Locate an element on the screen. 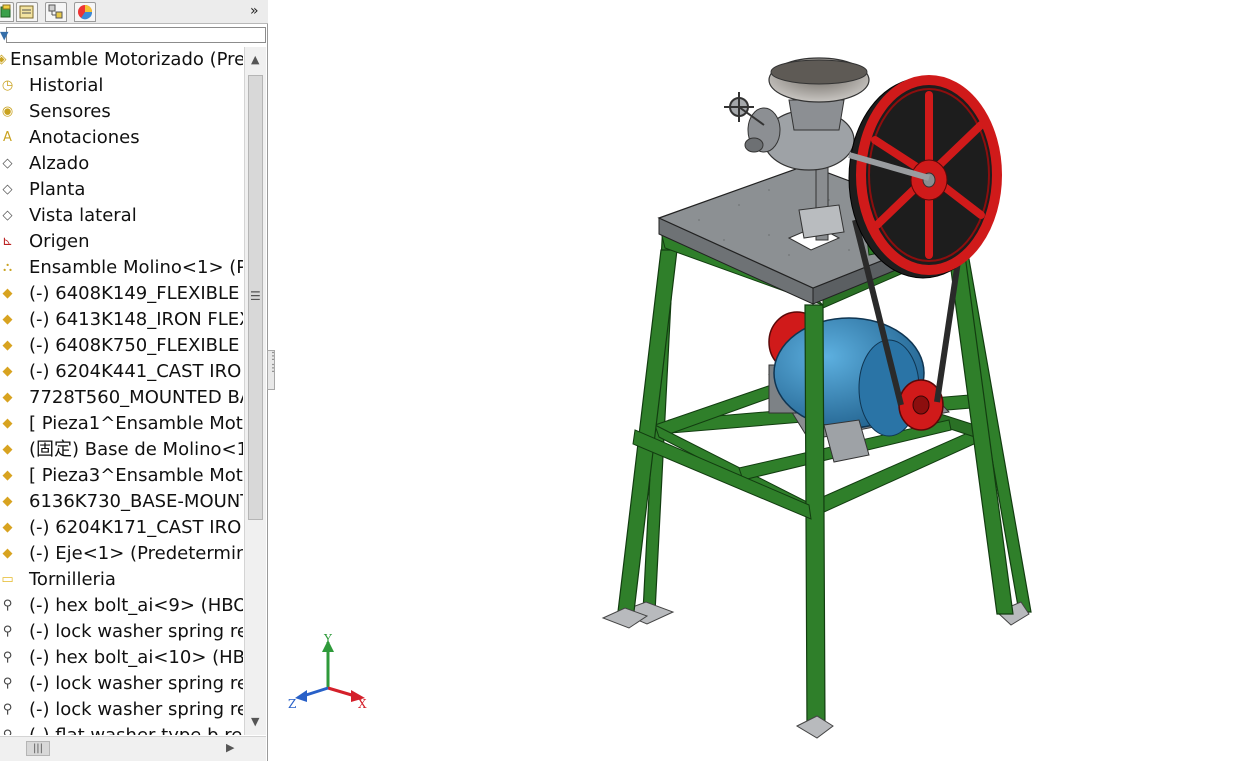 The width and height of the screenshot is (1251, 765). tree-item-alzado: ◇ Alzado is located at coordinates (121, 164).